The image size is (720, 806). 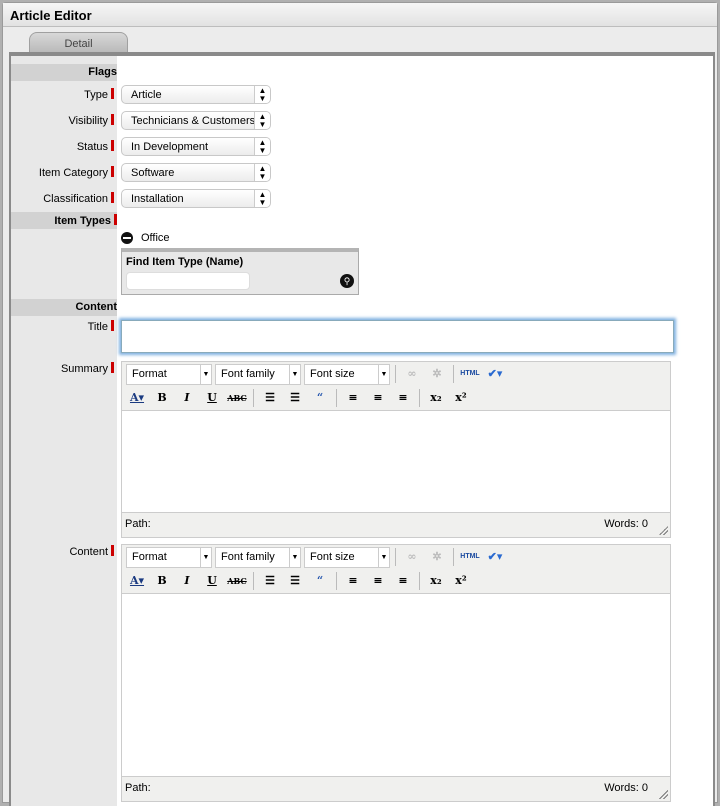 I want to click on dropdown-label: Font size, so click(x=332, y=373).